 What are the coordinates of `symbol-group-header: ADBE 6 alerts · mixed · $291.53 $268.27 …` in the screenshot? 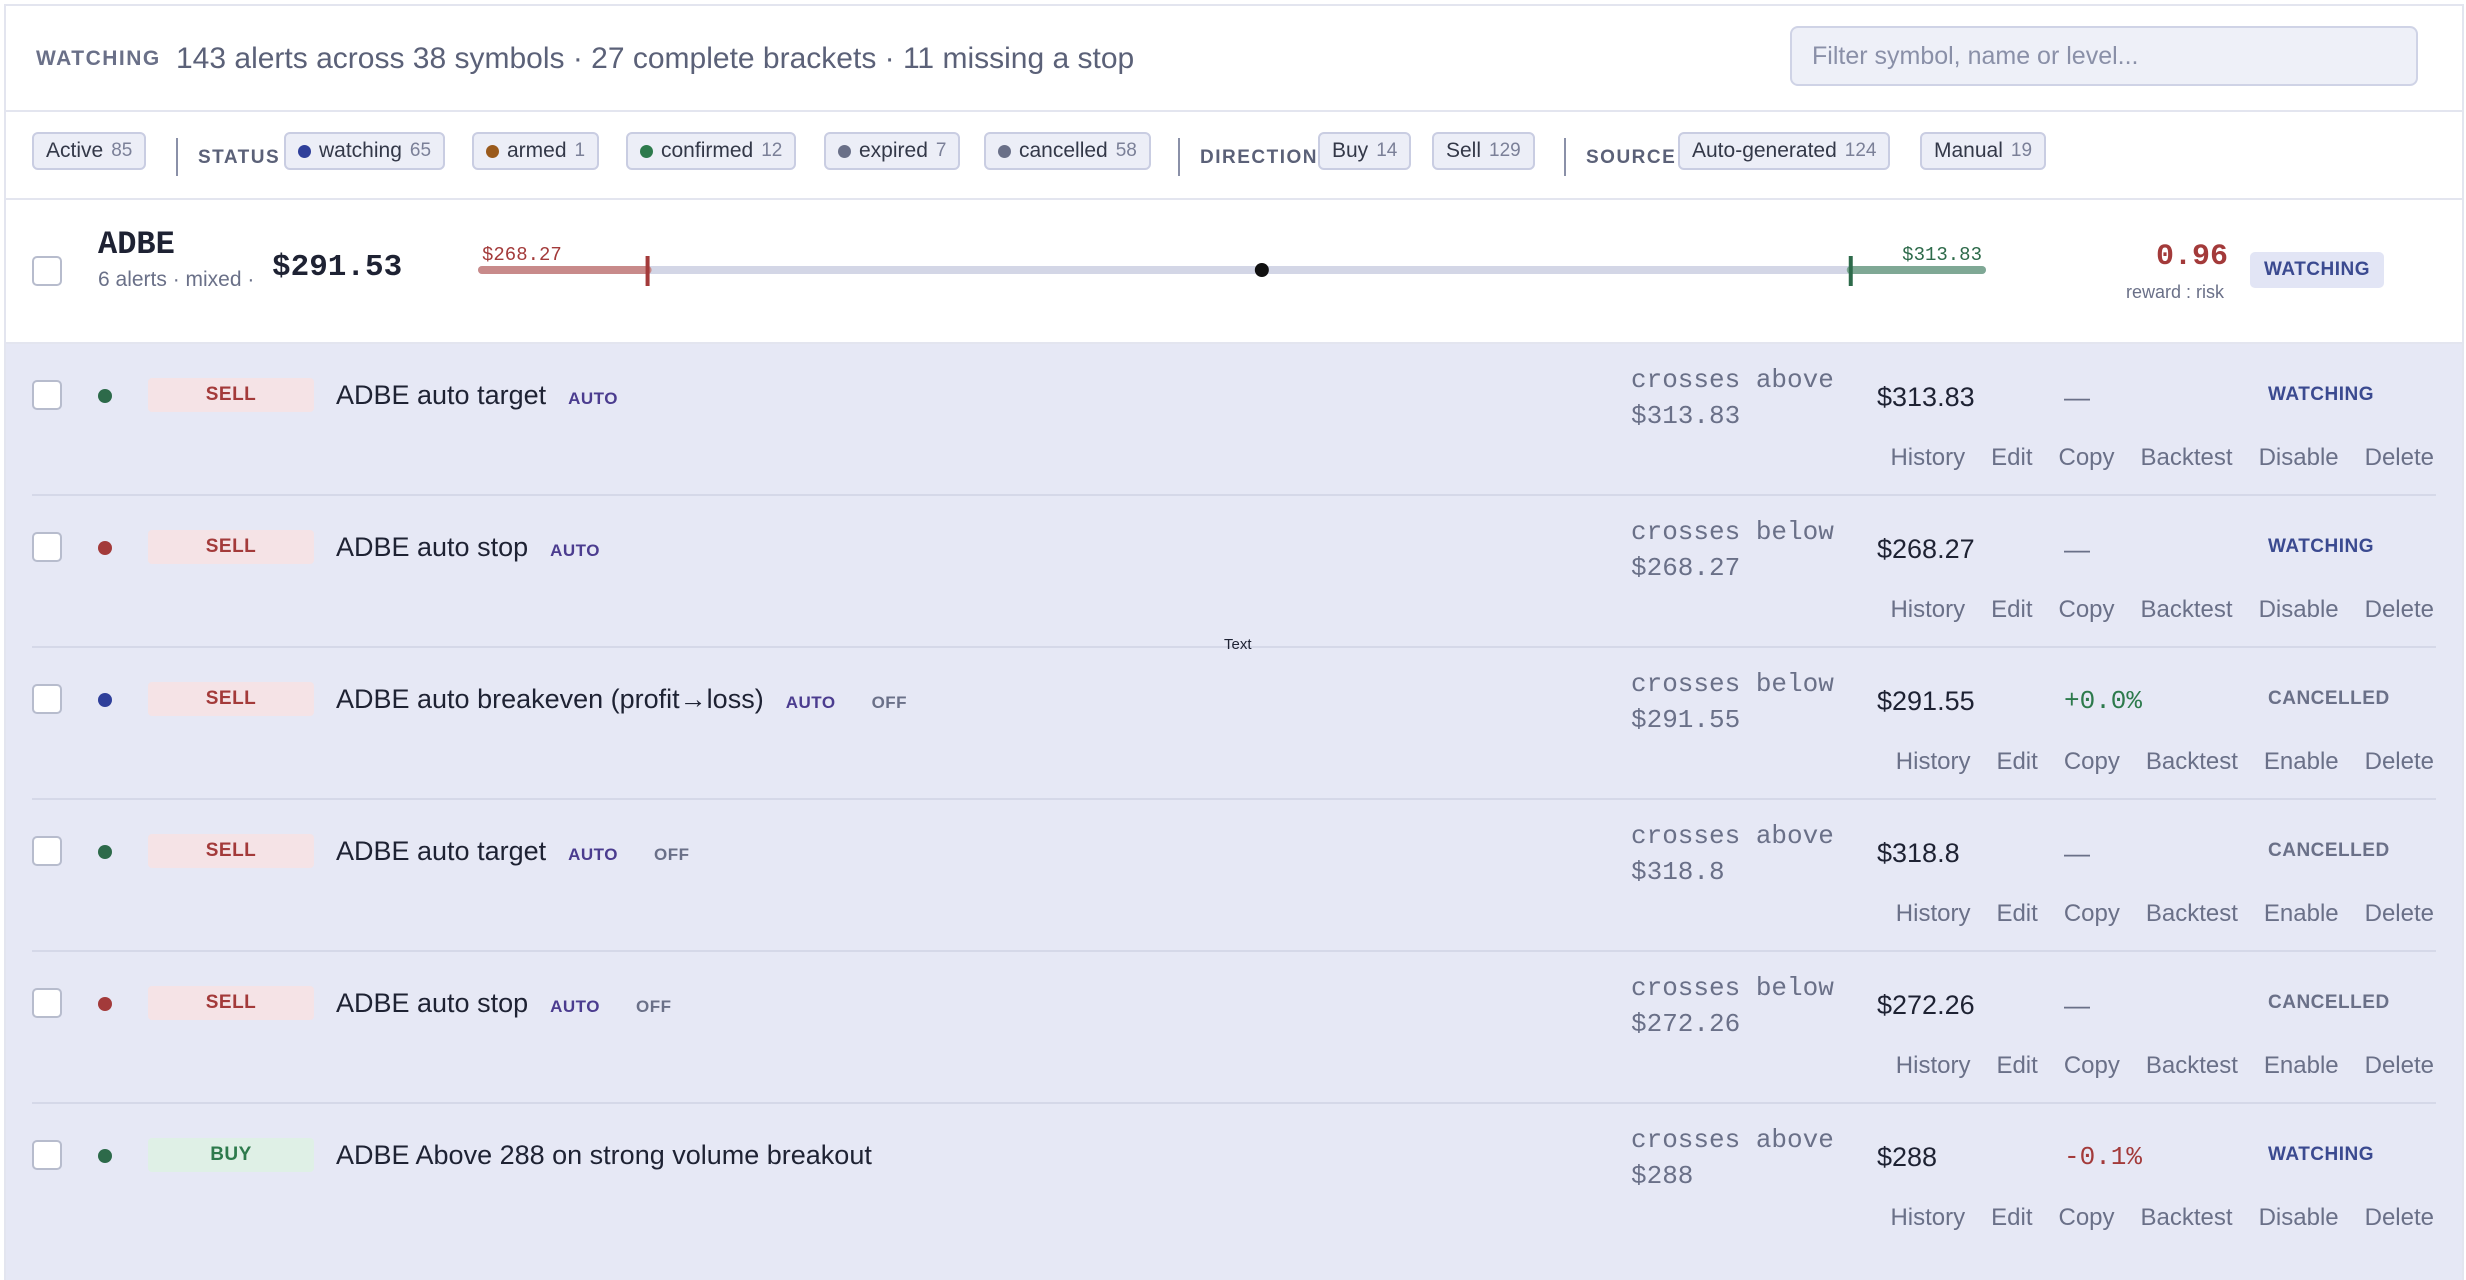 It's located at (1234, 272).